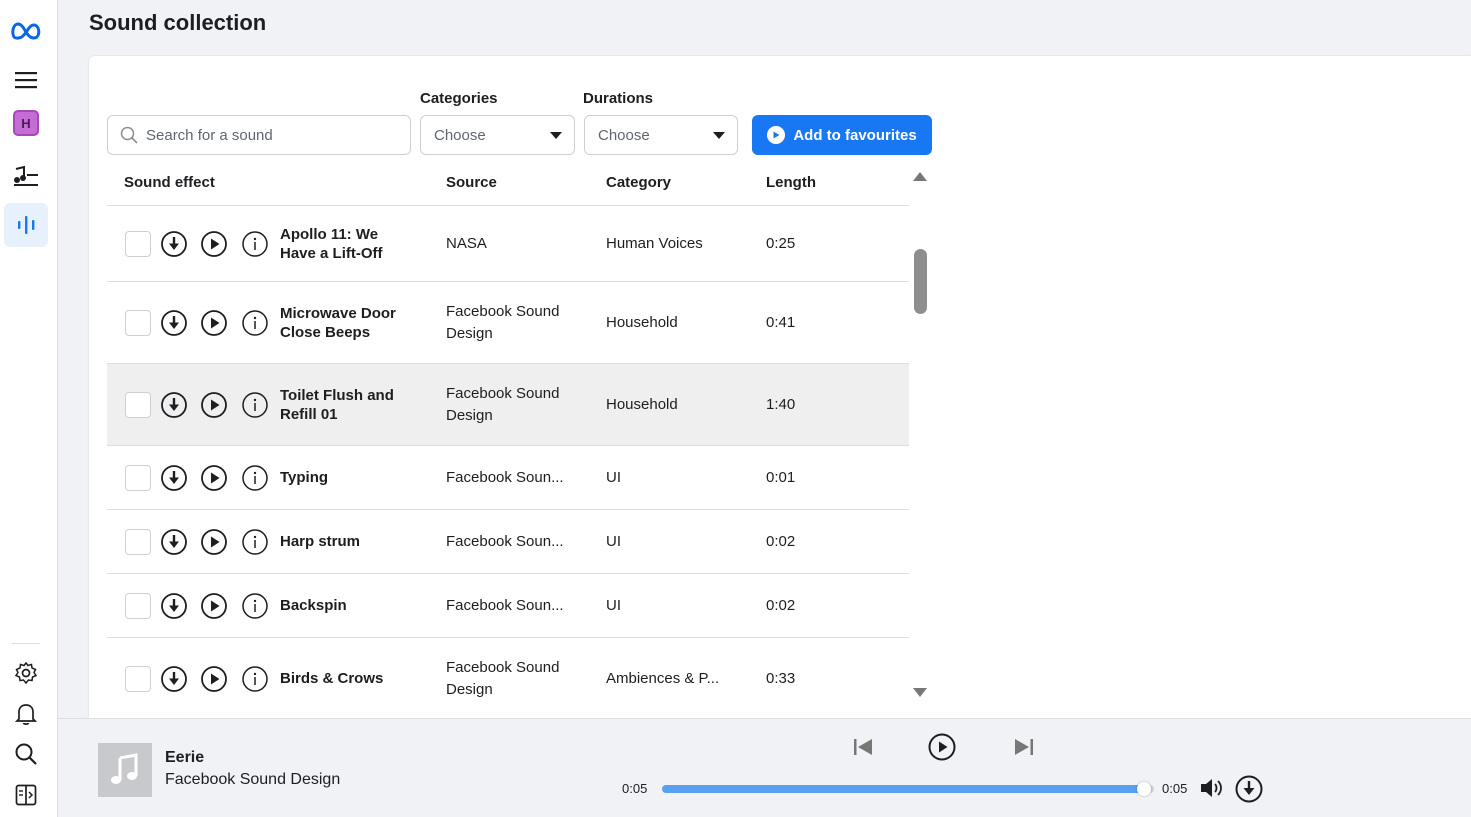  I want to click on sound-name: Typing, so click(355, 477).